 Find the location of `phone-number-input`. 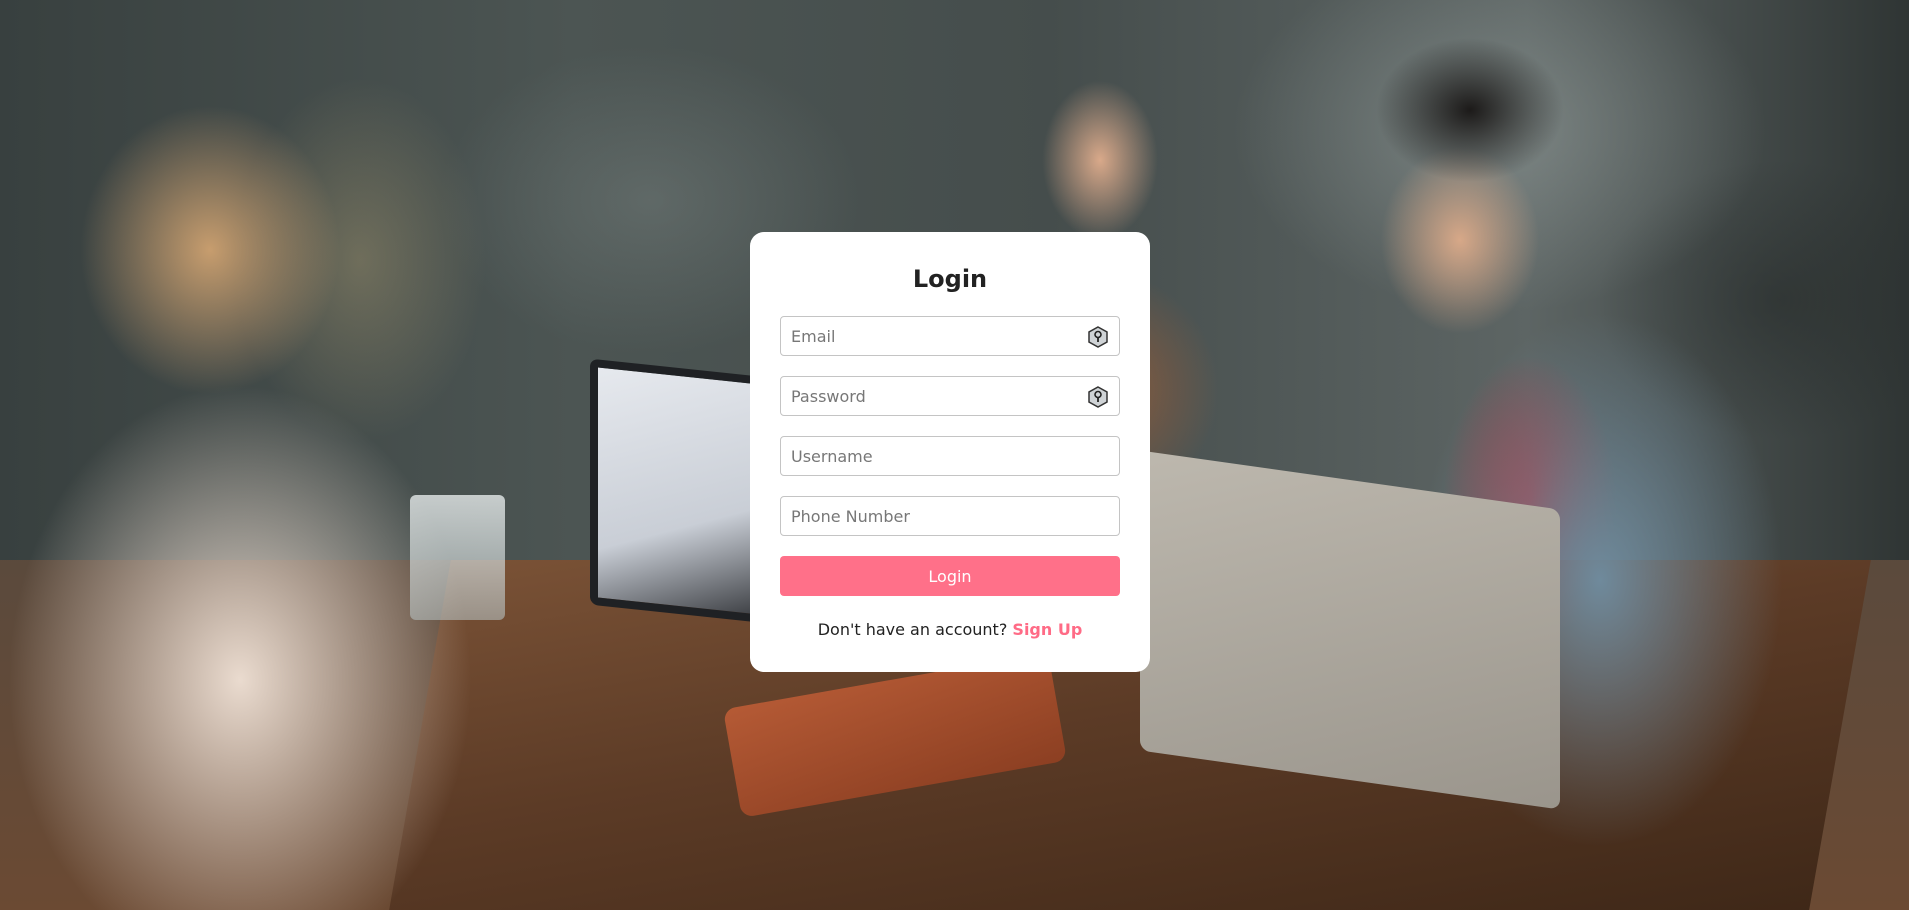

phone-number-input is located at coordinates (950, 516).